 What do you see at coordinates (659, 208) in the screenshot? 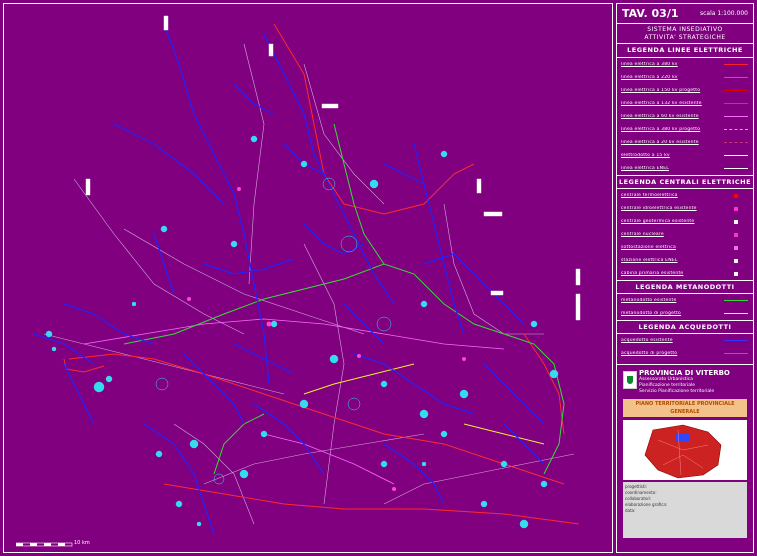
I see `legend-item-label: centrale idroelettrica esistente` at bounding box center [659, 208].